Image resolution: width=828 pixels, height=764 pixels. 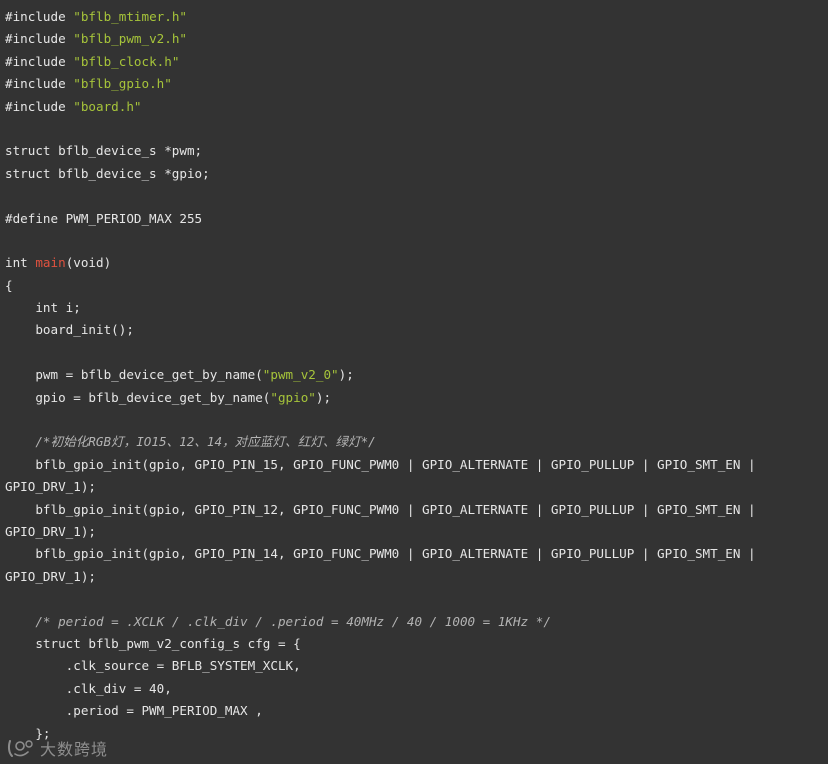 What do you see at coordinates (43, 308) in the screenshot?
I see `code-token: int i;` at bounding box center [43, 308].